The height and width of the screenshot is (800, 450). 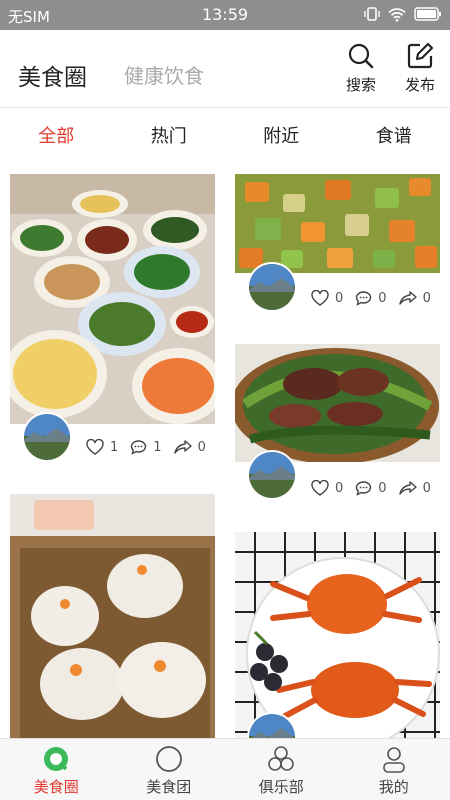 What do you see at coordinates (394, 138) in the screenshot?
I see `tab-recipes: 食谱` at bounding box center [394, 138].